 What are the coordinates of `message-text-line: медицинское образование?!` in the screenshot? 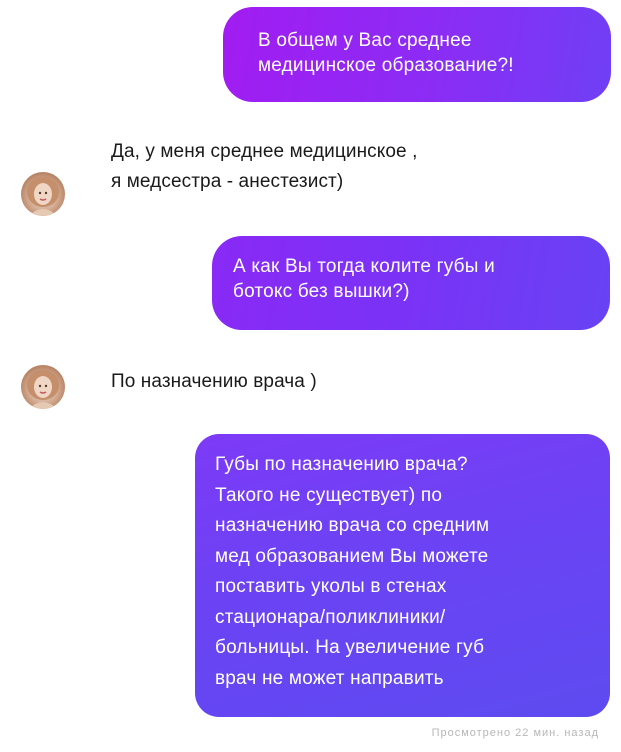 It's located at (386, 65).